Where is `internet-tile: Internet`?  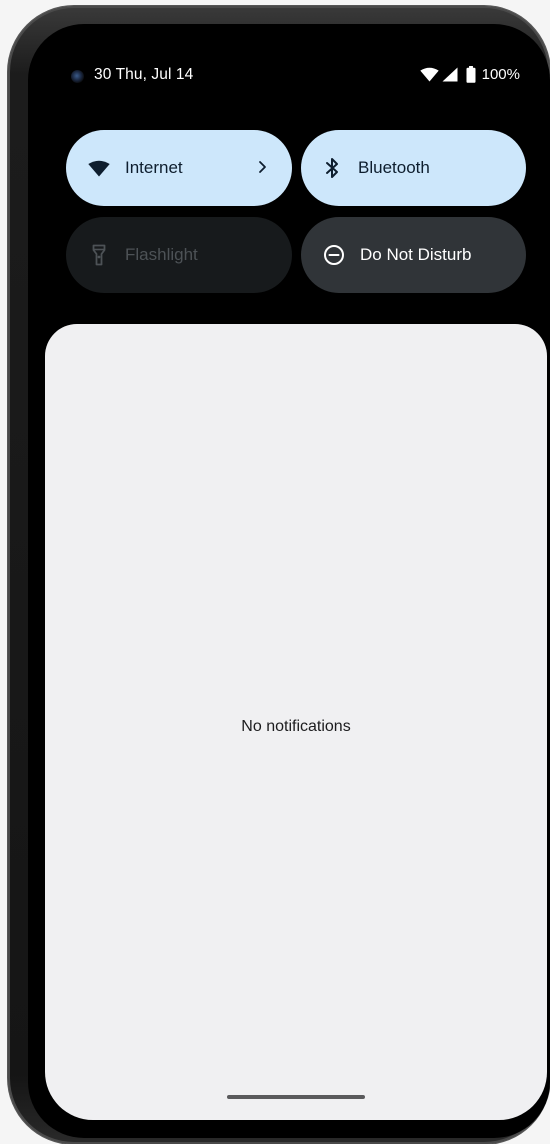
internet-tile: Internet is located at coordinates (179, 168).